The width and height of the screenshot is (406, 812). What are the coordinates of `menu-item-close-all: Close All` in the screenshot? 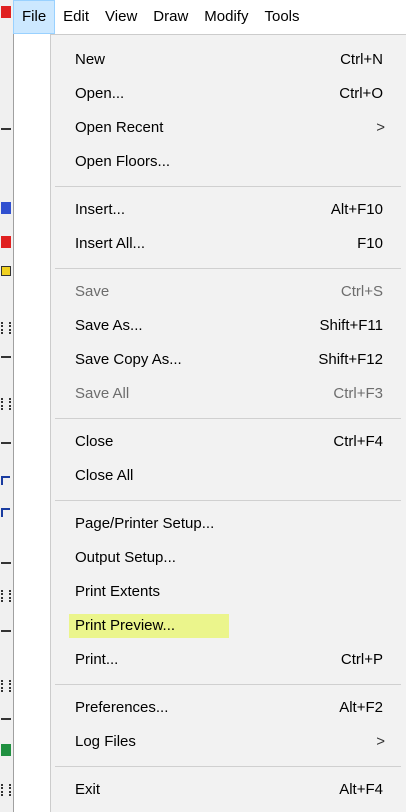 It's located at (221, 476).